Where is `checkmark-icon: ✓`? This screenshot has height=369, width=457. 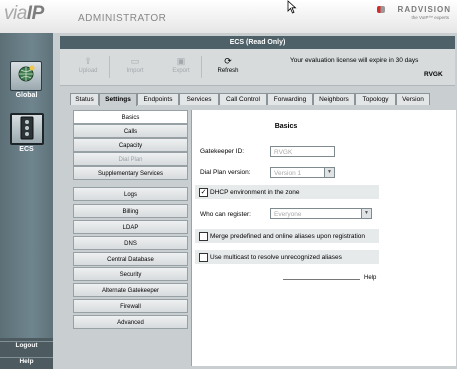
checkmark-icon: ✓ is located at coordinates (203, 192).